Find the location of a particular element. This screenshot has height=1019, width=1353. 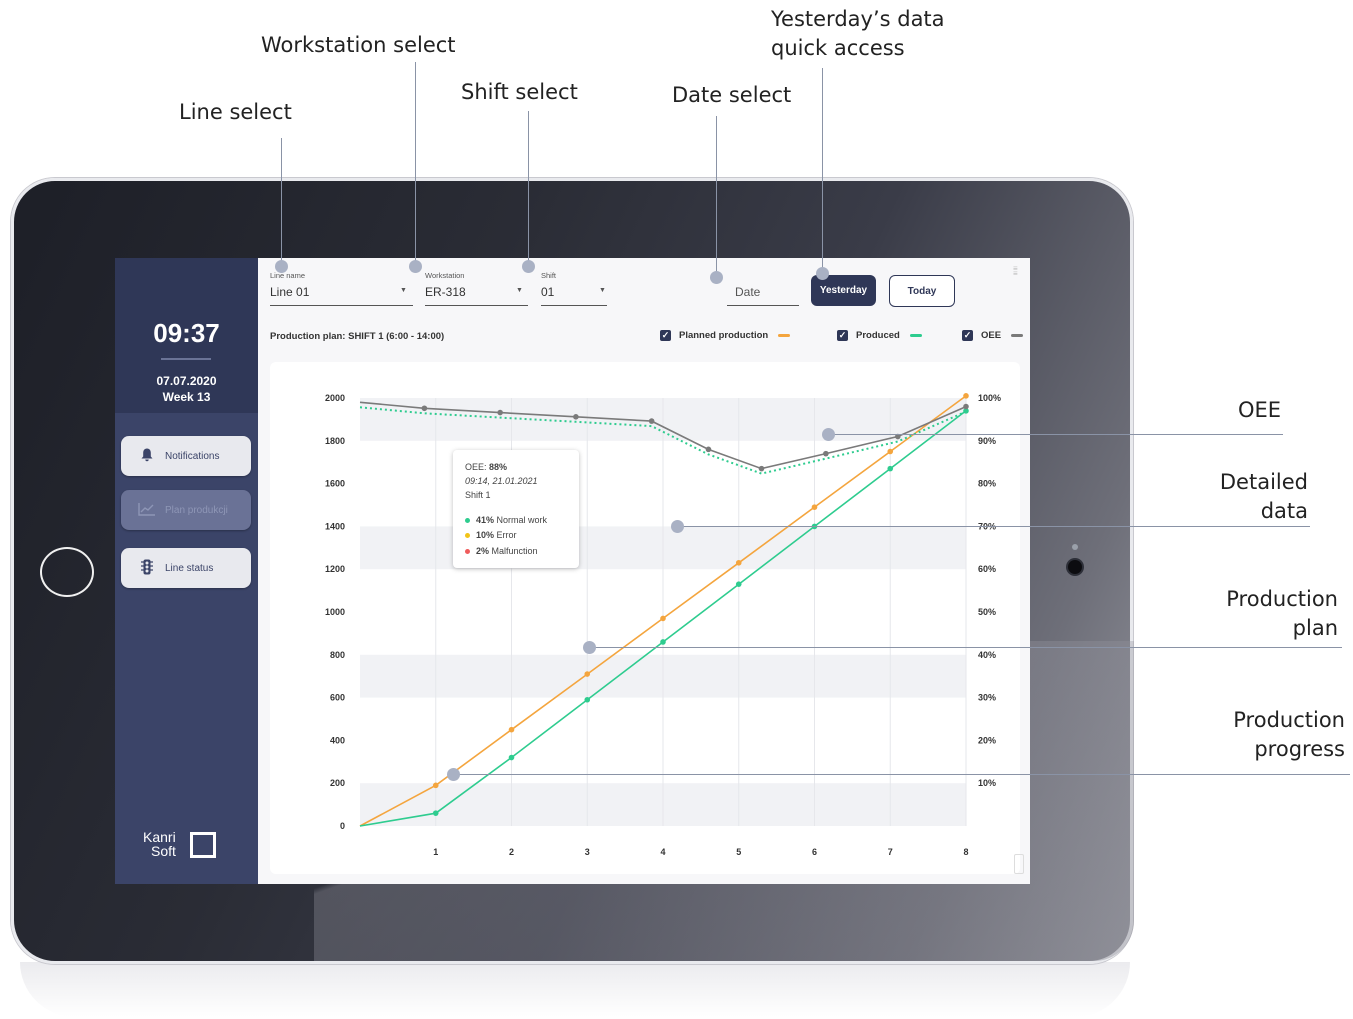

legend-planned: ✓ Planned production is located at coordinates (725, 335).